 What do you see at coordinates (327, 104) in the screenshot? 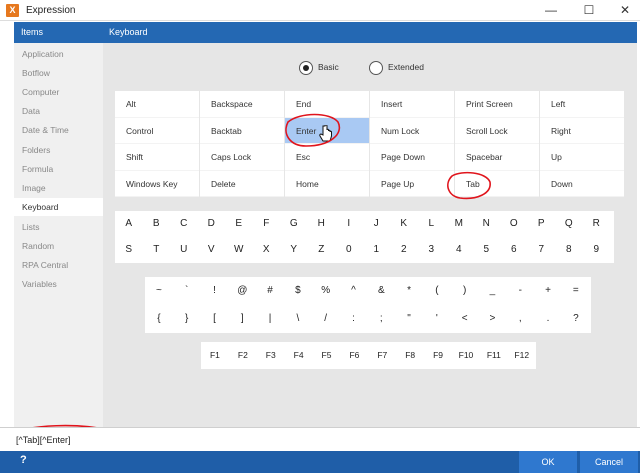
I see `key-end: End` at bounding box center [327, 104].